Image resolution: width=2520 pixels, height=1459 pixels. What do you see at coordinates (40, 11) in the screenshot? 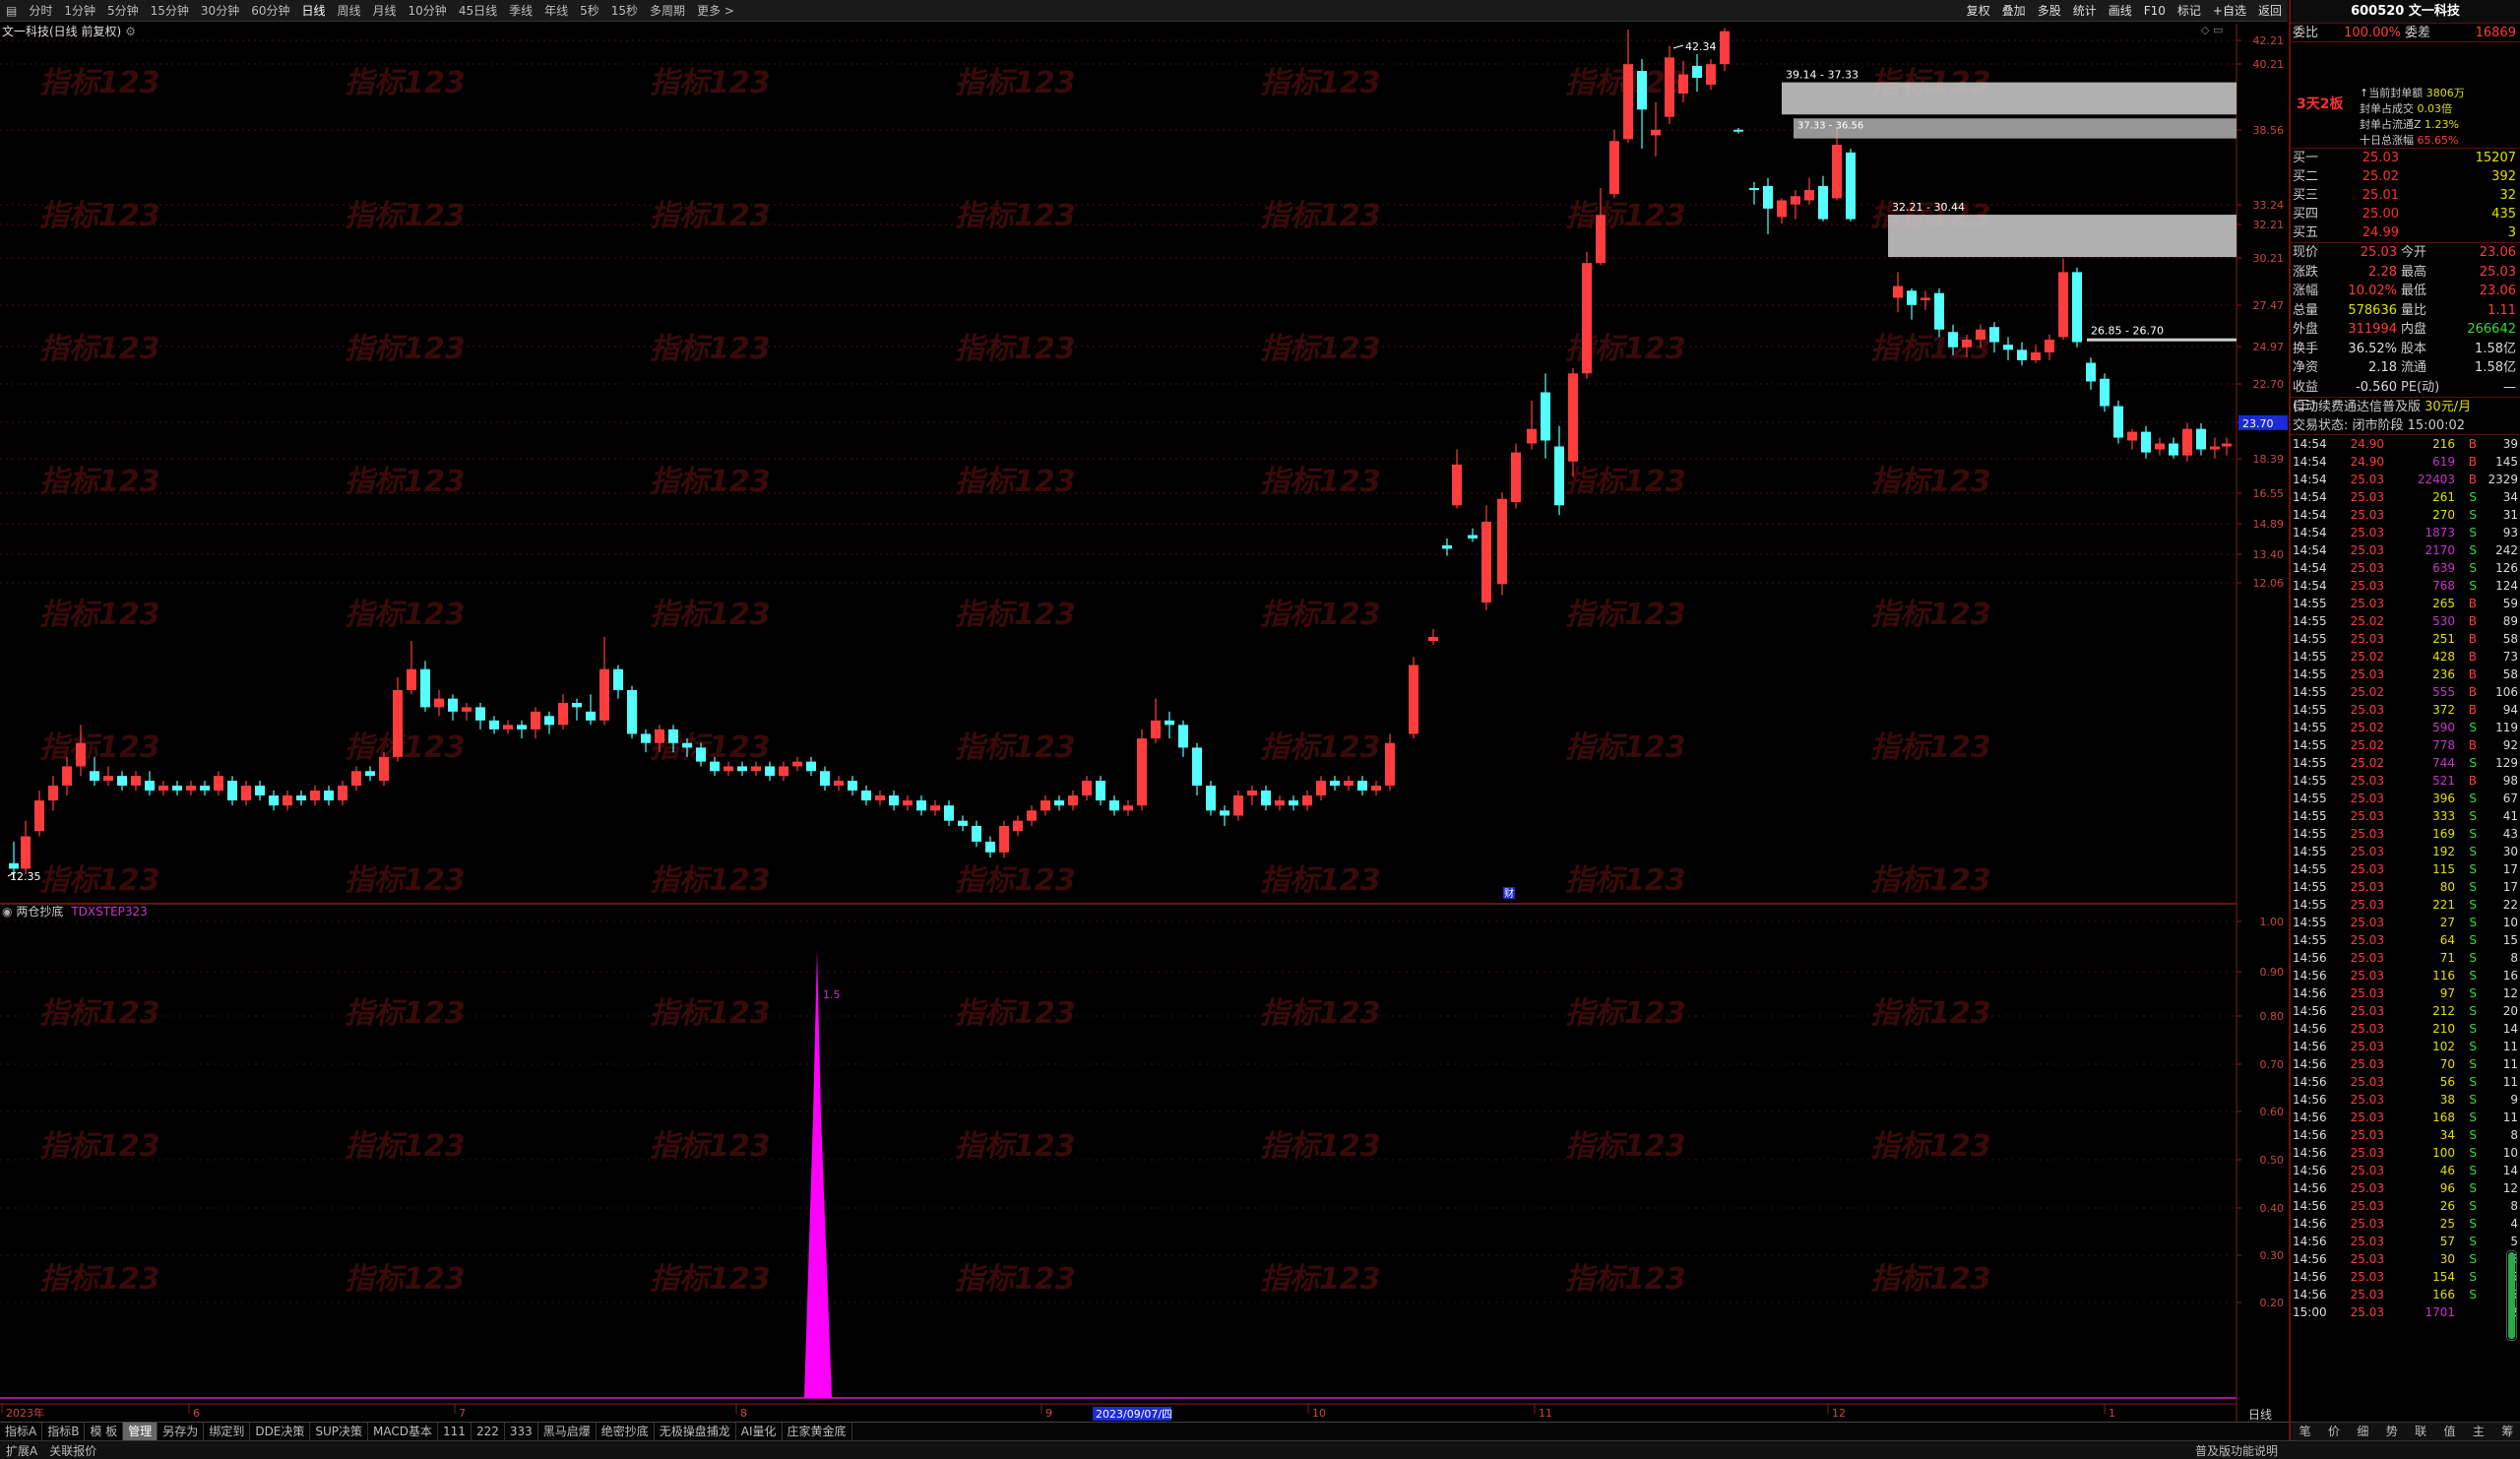
I see `timeframe-tab: 分时` at bounding box center [40, 11].